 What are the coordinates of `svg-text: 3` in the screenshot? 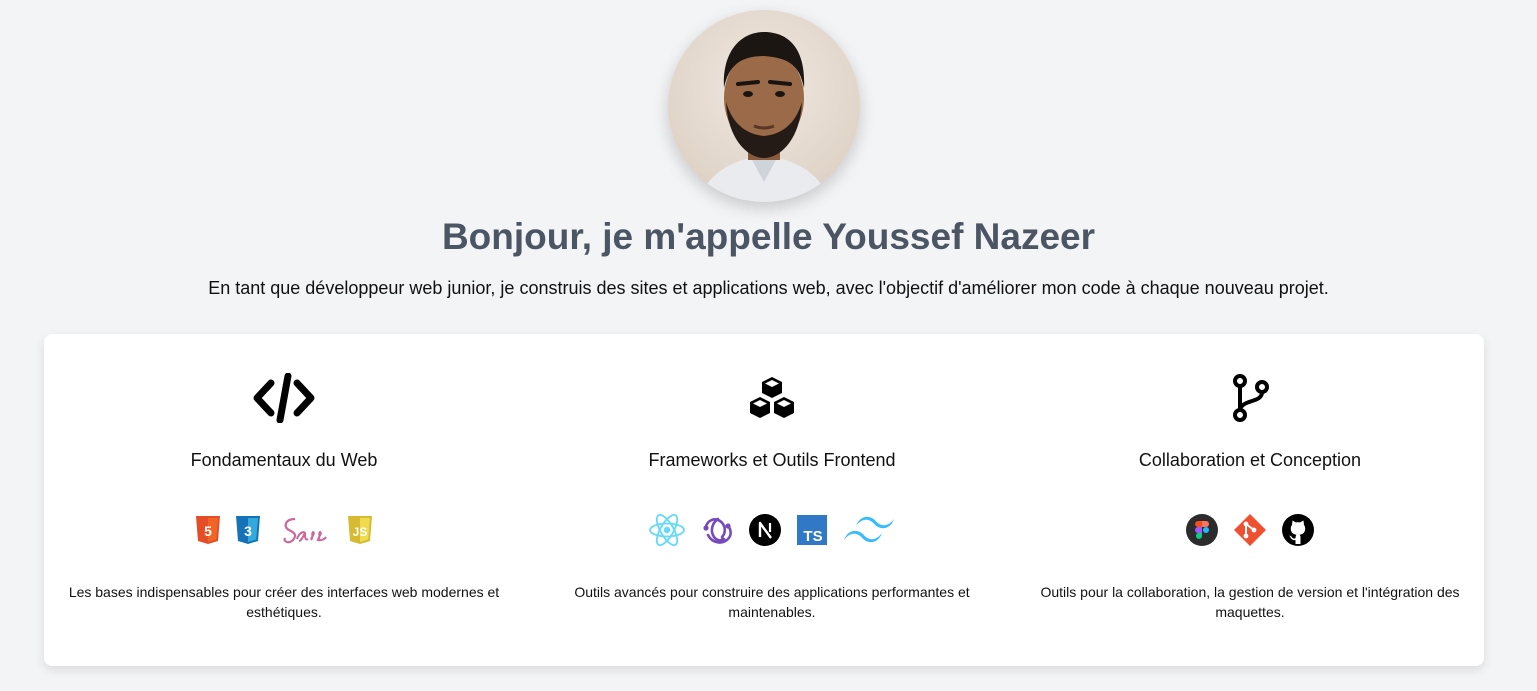 It's located at (248, 531).